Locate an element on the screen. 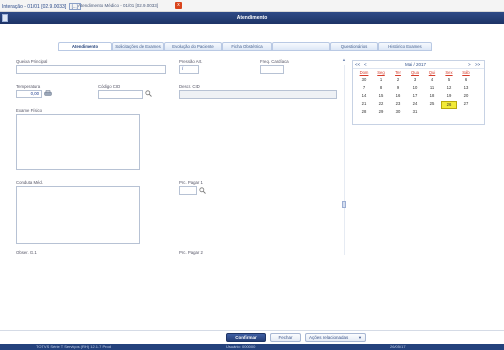 The height and width of the screenshot is (350, 504). calendar-day: 7 is located at coordinates (364, 88).